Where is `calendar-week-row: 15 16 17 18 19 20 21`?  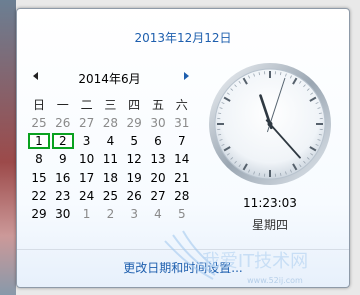 calendar-week-row: 15 16 17 18 19 20 21 is located at coordinates (109, 179).